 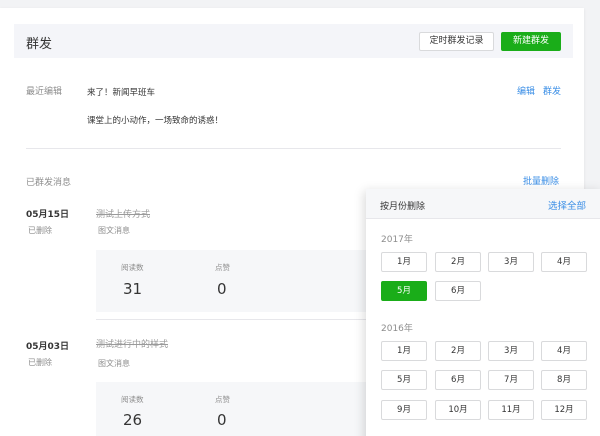 I want to click on page-header: 群发 定时群发记录 新建群发, so click(x=293, y=41).